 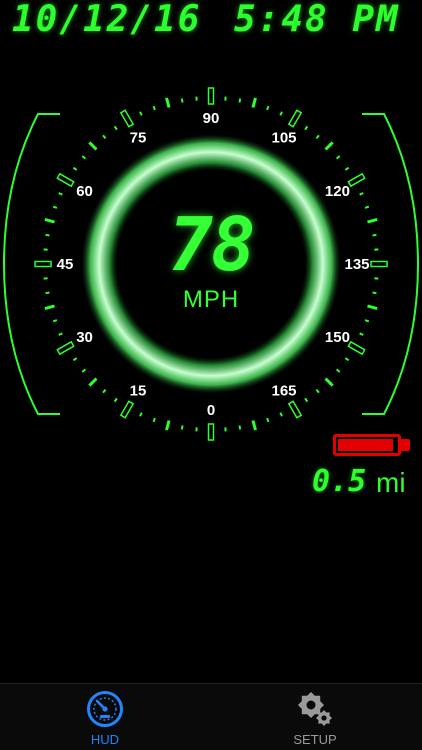 I want to click on scale-label: 105, so click(x=283, y=138).